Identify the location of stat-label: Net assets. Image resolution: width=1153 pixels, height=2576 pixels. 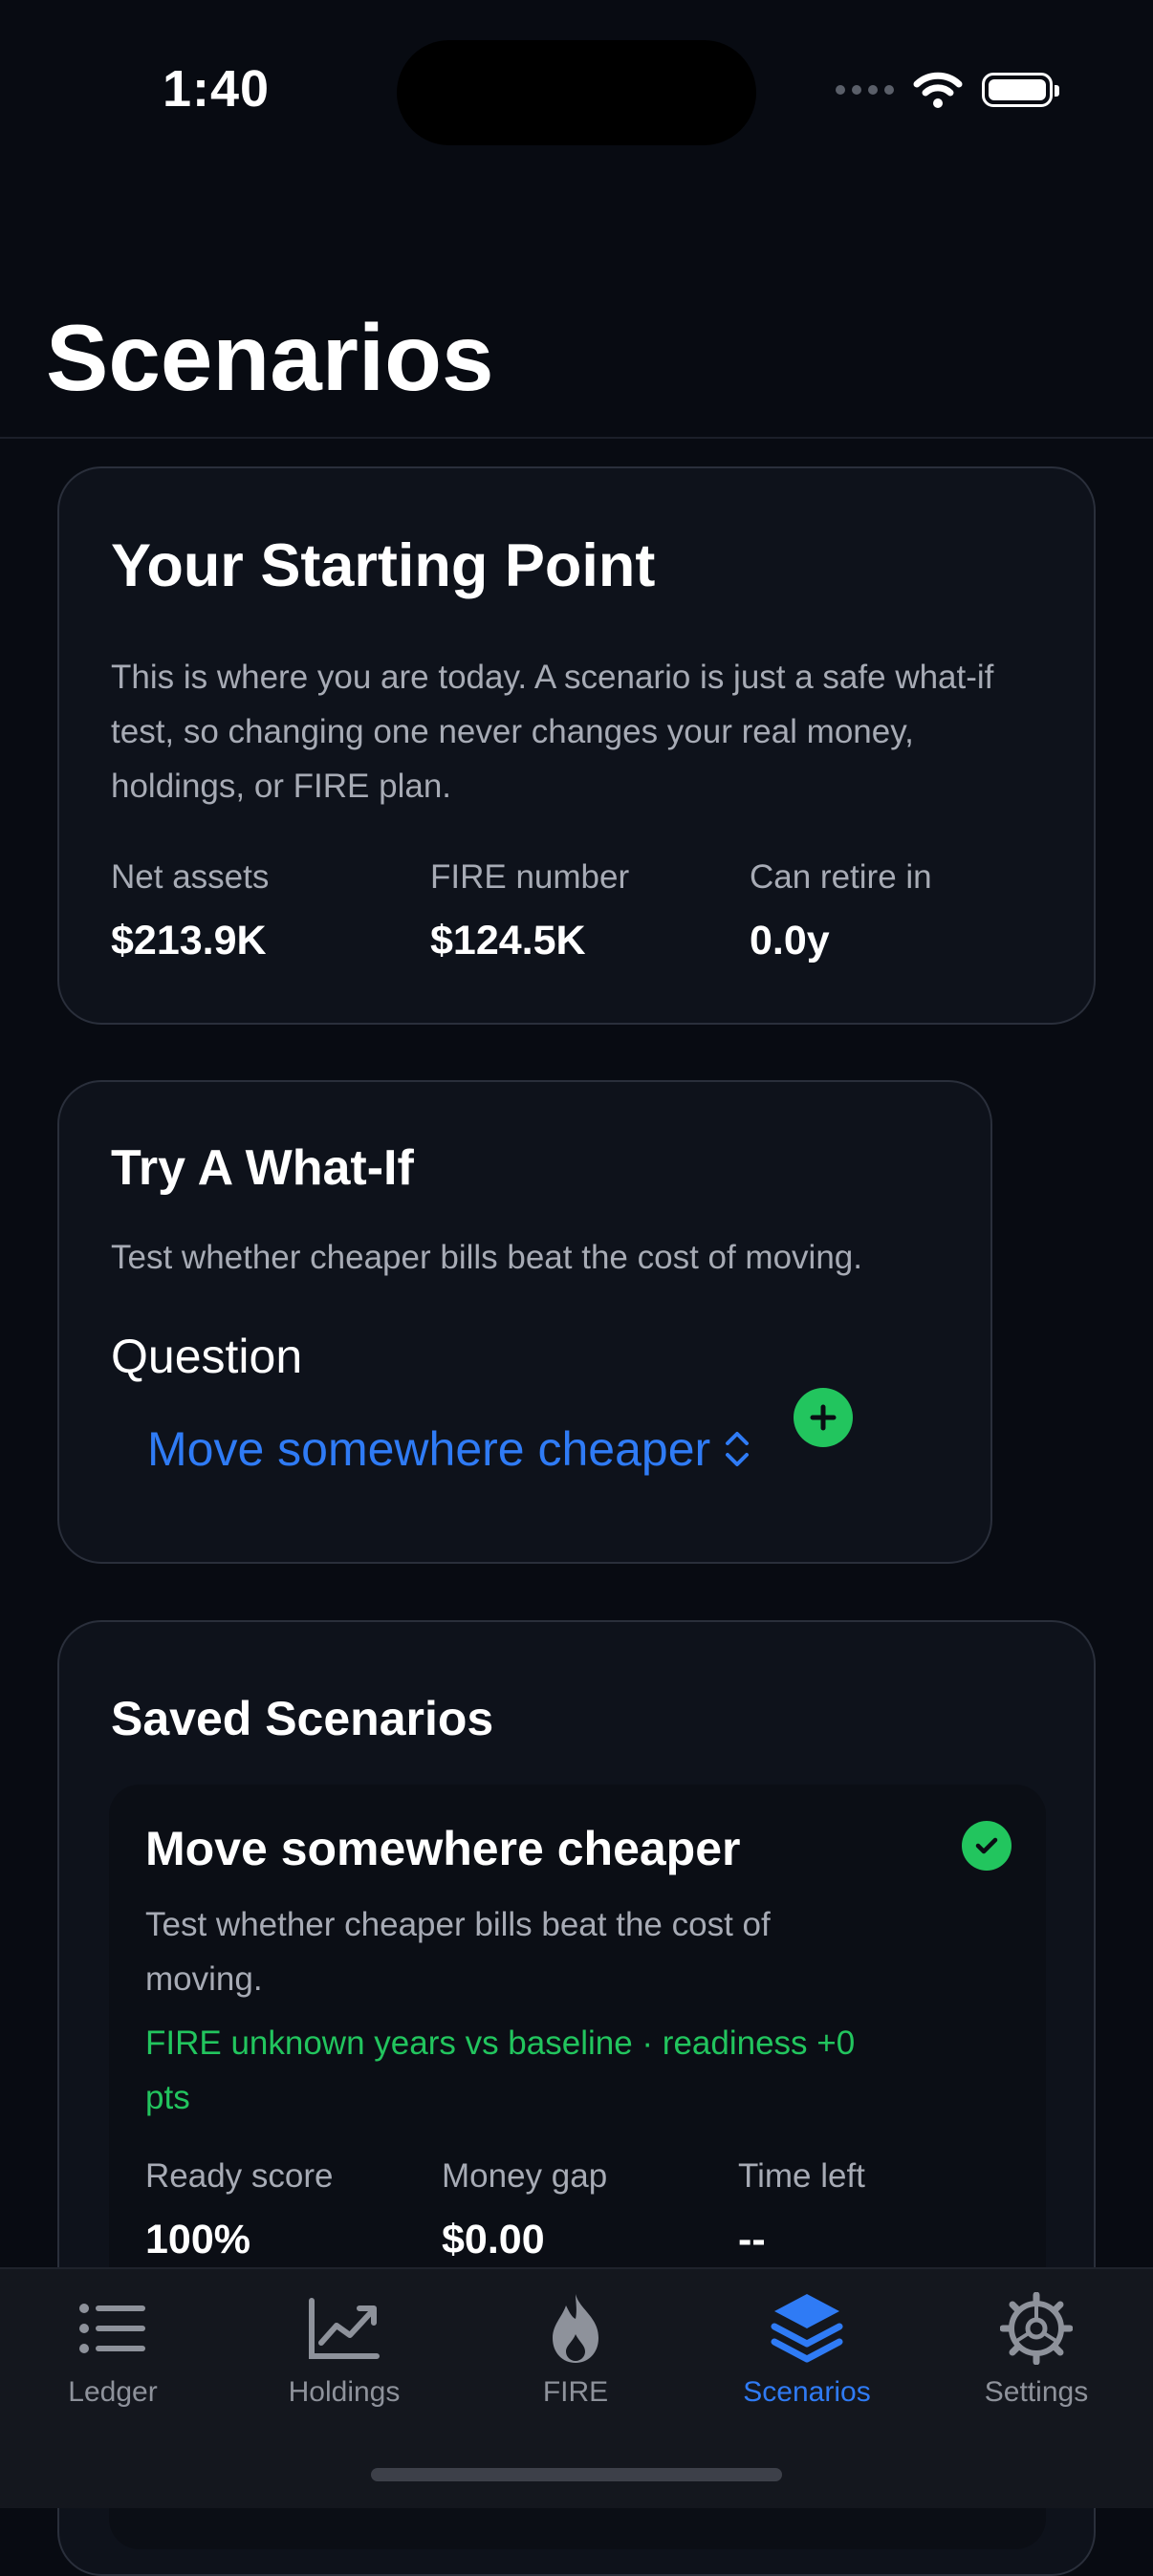
(190, 877).